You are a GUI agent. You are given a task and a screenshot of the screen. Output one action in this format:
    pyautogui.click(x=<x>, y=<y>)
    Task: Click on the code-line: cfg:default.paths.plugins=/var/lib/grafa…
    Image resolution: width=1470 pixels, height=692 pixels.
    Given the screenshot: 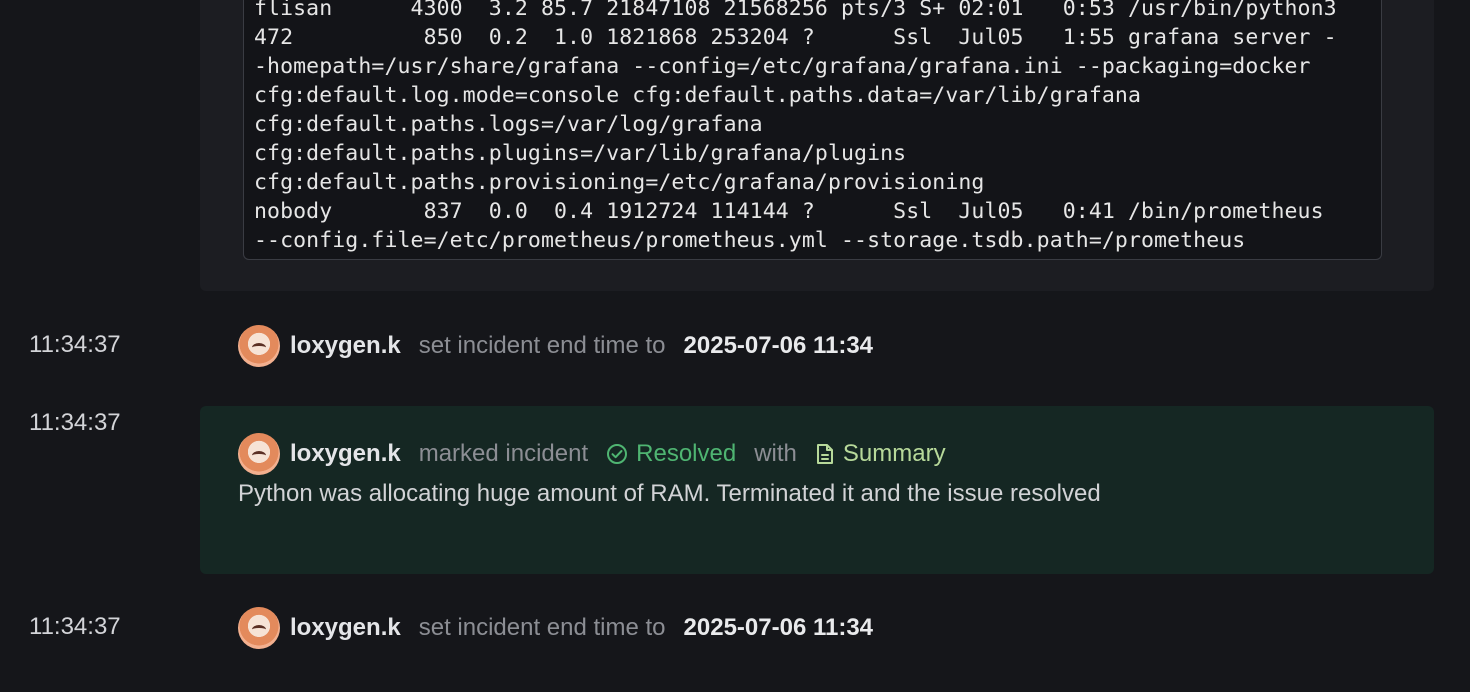 What is the action you would take?
    pyautogui.click(x=580, y=153)
    